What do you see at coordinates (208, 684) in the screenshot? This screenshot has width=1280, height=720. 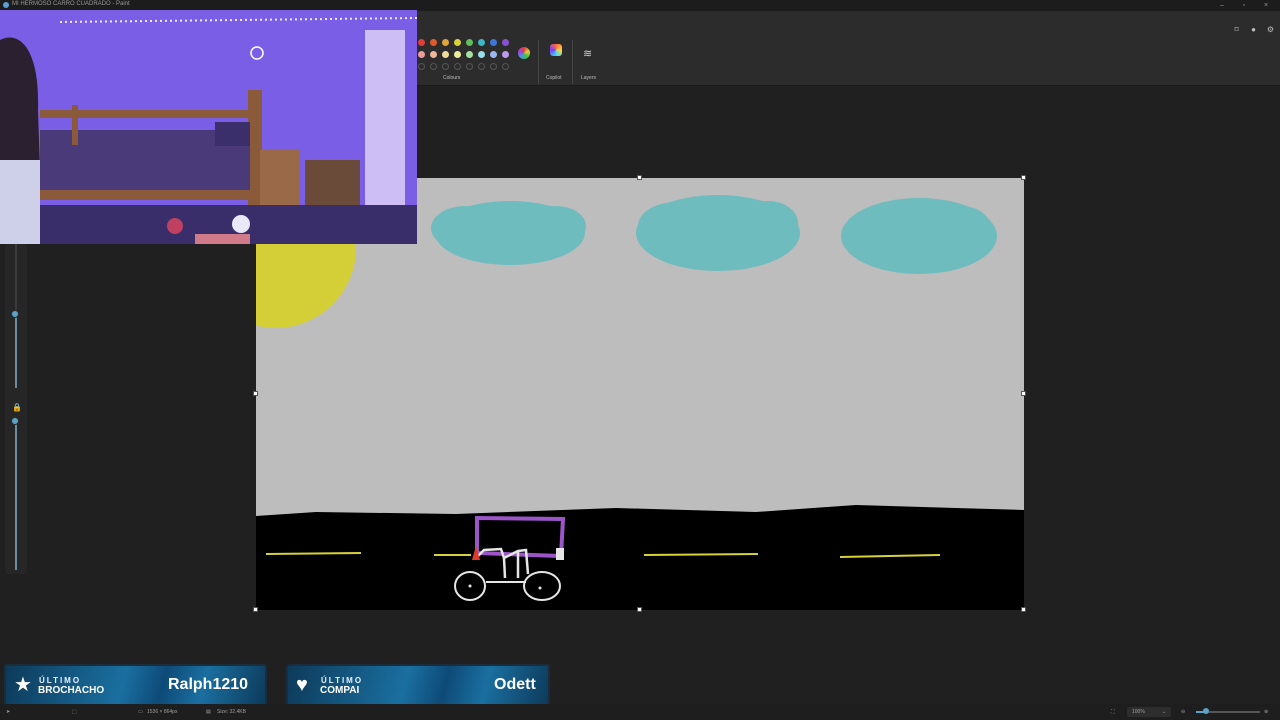 I see `banner-name-text: Ralph1210` at bounding box center [208, 684].